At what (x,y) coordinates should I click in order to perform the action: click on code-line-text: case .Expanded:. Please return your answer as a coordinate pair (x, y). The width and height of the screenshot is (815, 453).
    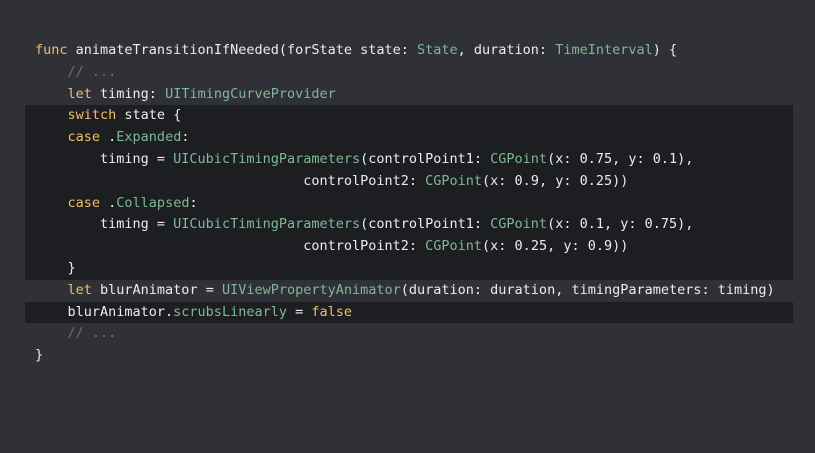
    Looking at the image, I should click on (112, 138).